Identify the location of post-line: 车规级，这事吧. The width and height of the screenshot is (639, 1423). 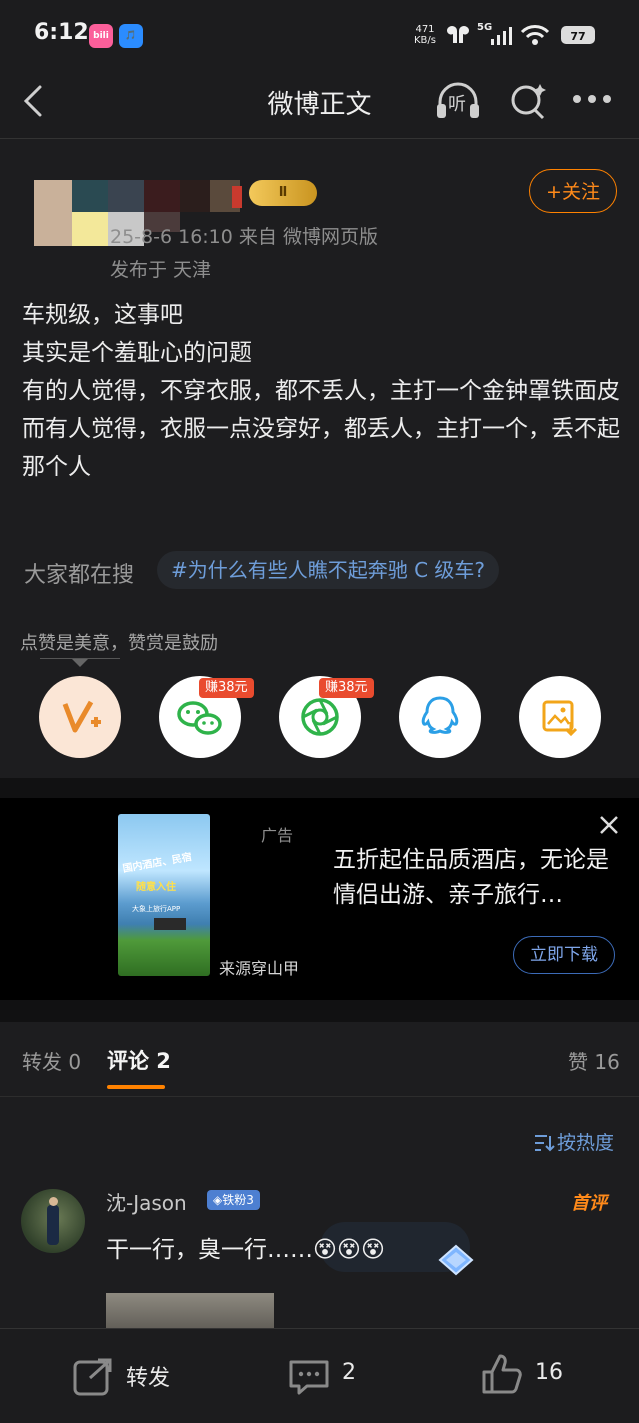
(102, 315).